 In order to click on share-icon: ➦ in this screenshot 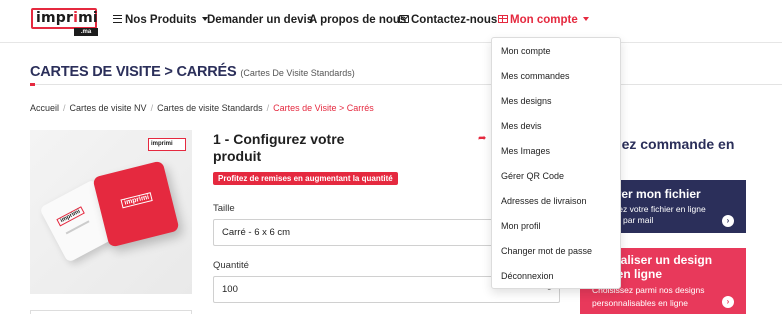, I will do `click(482, 138)`.